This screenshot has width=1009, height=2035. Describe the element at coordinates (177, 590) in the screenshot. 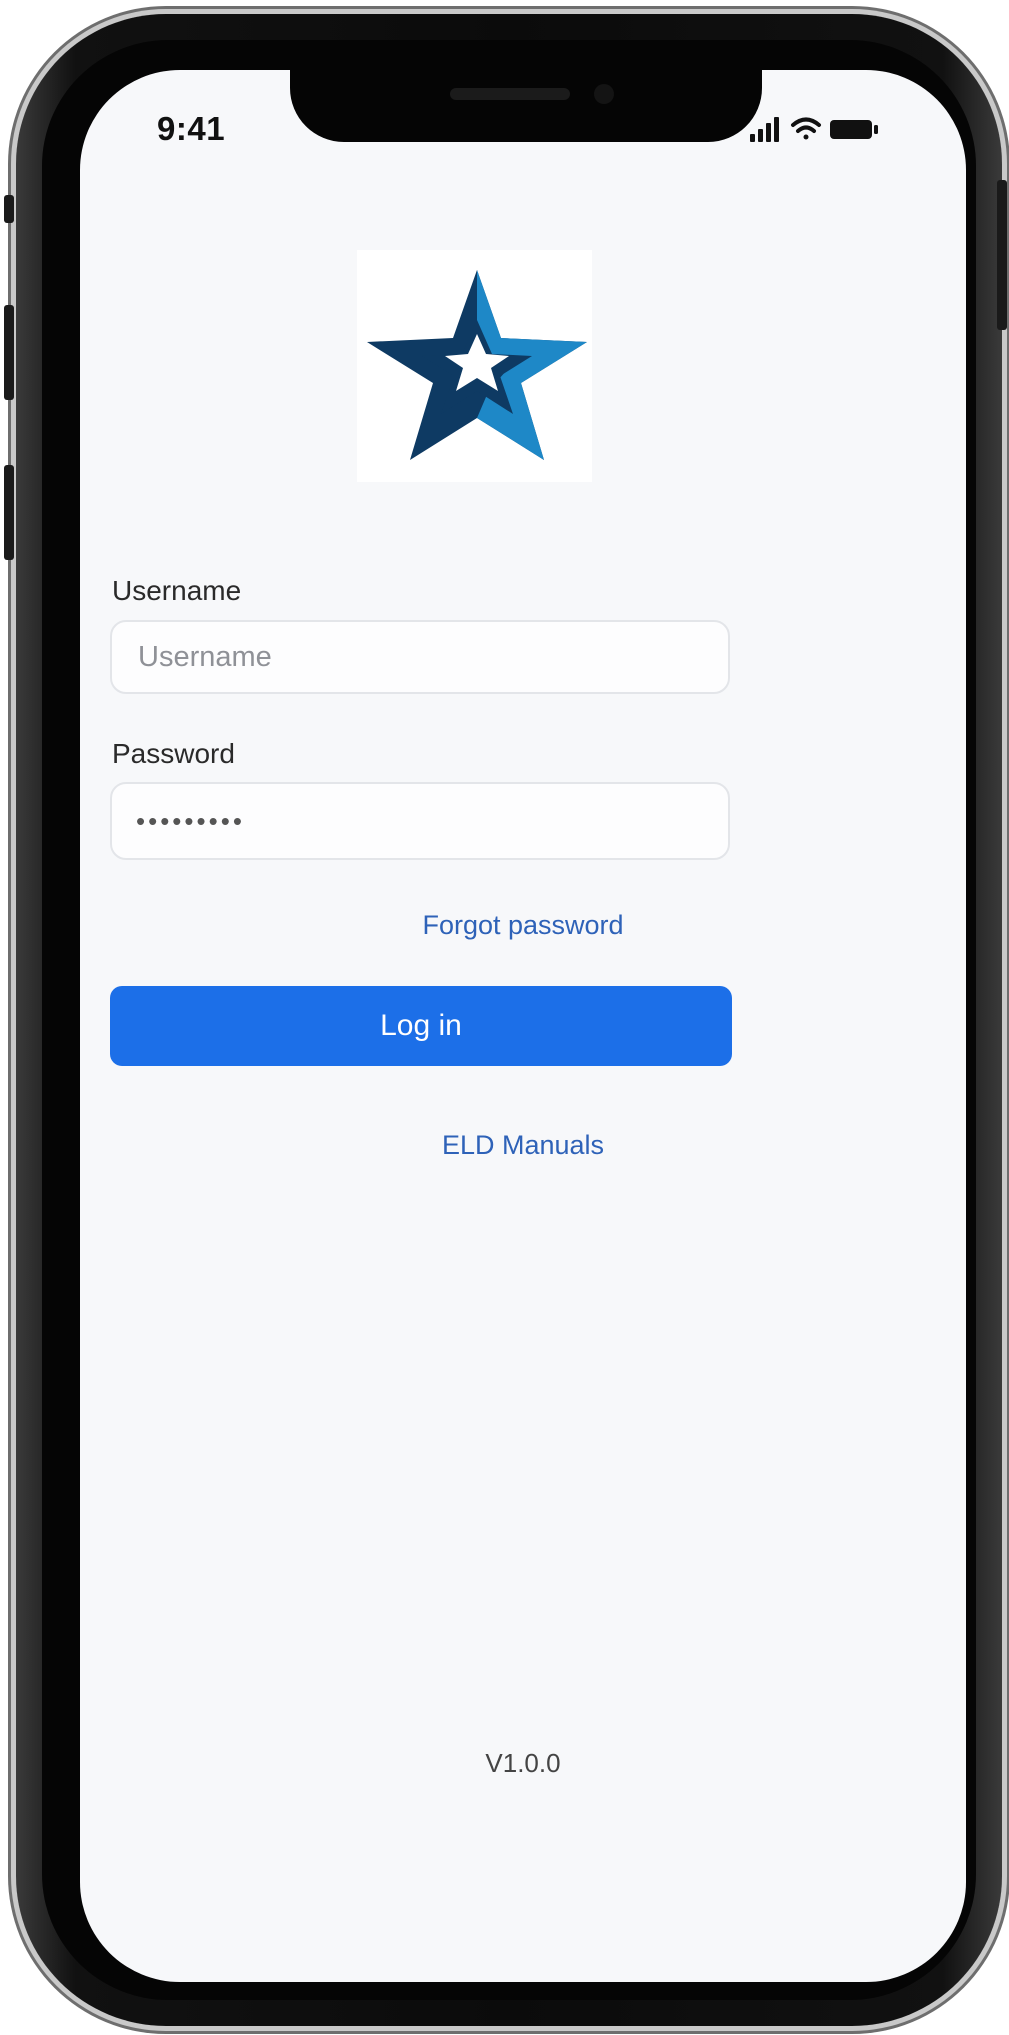

I see `username-label: Username` at that location.